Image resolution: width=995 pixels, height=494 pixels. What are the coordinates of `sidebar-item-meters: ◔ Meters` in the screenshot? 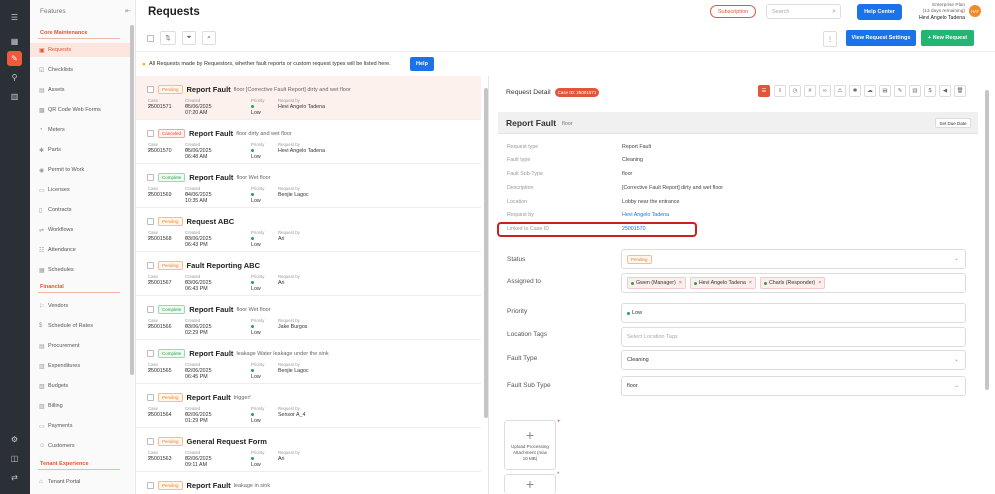 It's located at (80, 130).